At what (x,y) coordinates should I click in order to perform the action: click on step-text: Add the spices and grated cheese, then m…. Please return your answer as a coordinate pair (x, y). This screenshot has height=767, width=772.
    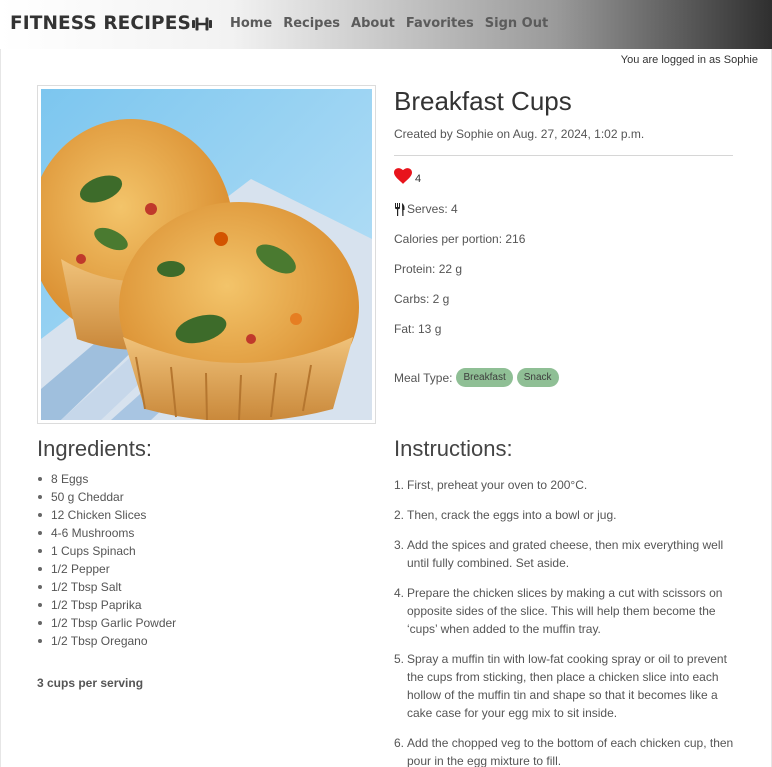
    Looking at the image, I should click on (565, 554).